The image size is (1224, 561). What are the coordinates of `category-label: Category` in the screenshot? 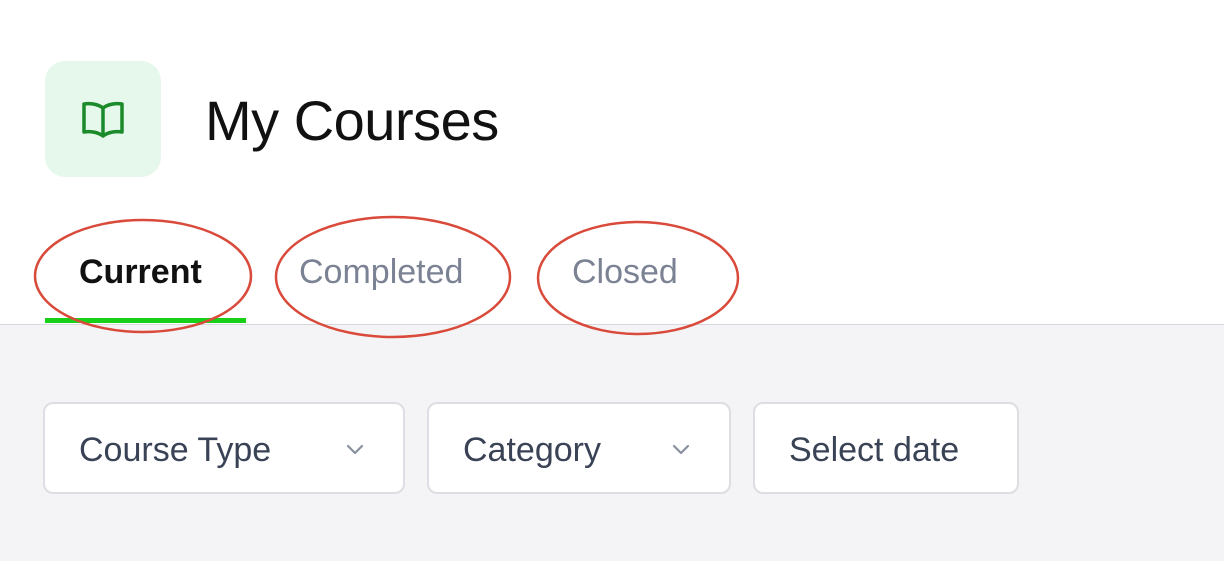 It's located at (532, 450).